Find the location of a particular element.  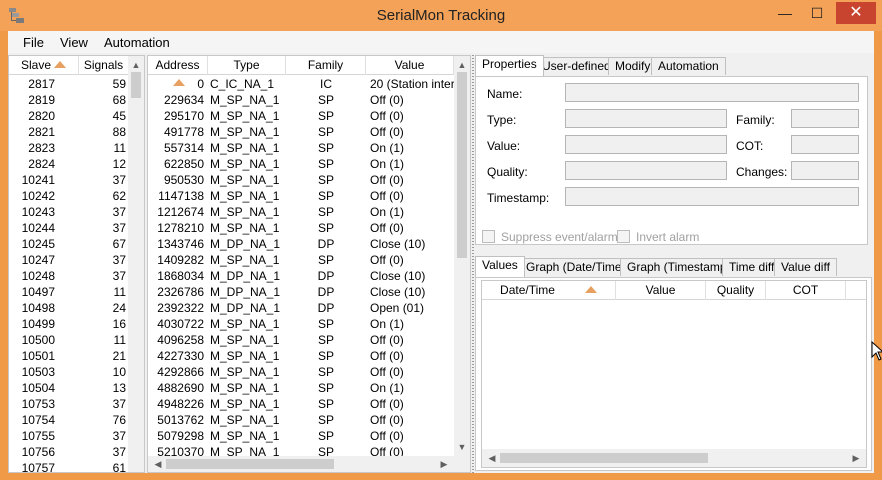

table-row: 10755 37 is located at coordinates (68, 436).